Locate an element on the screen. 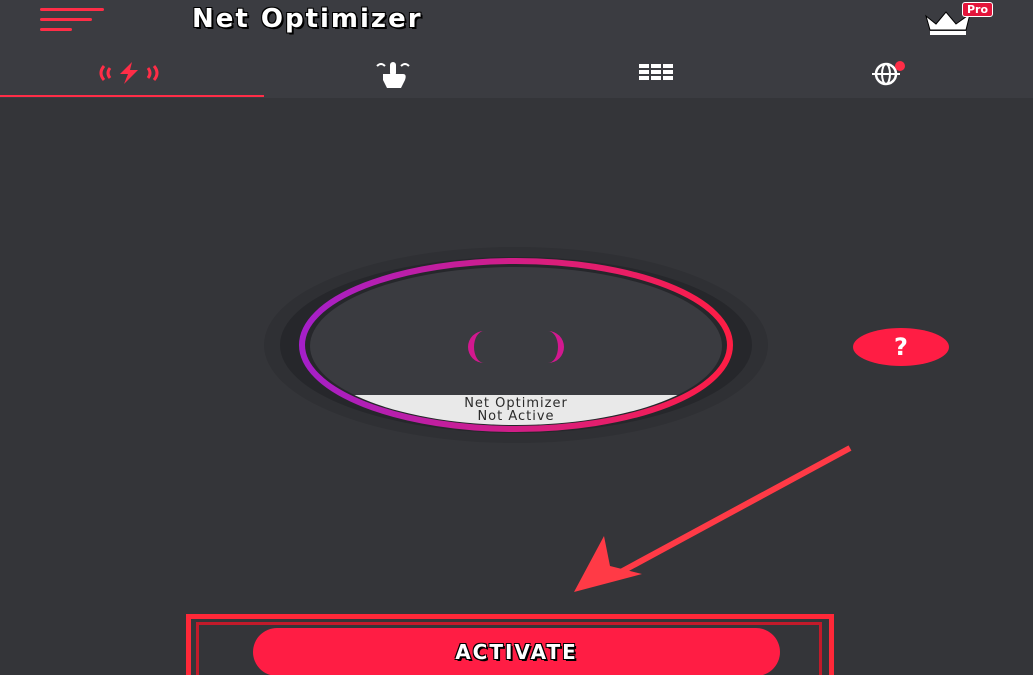 This screenshot has width=1033, height=675. tab-apps is located at coordinates (657, 74).